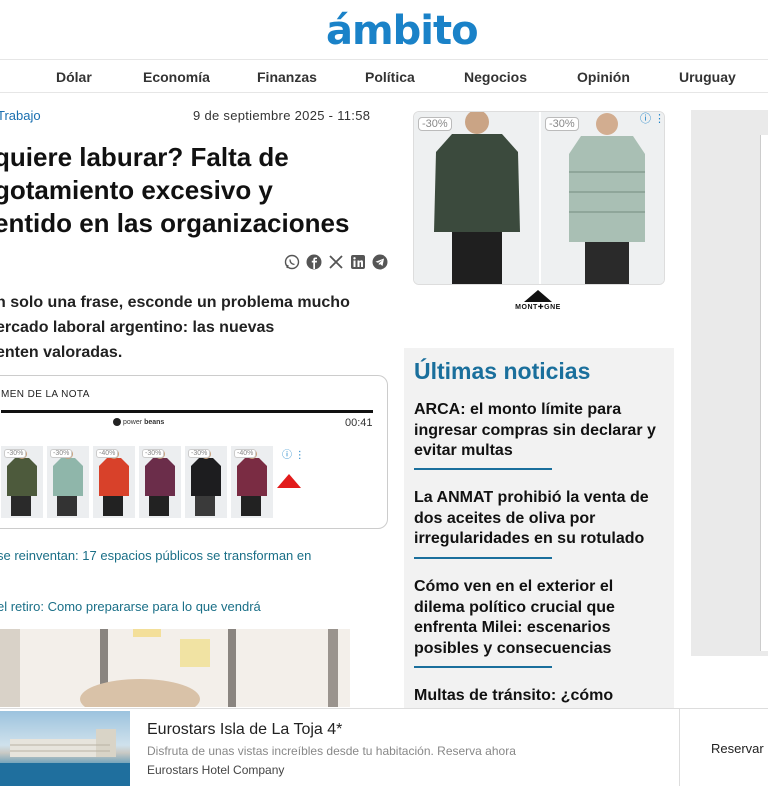 This screenshot has width=768, height=786. I want to click on news-line: dos aceites de oliva por, so click(505, 518).